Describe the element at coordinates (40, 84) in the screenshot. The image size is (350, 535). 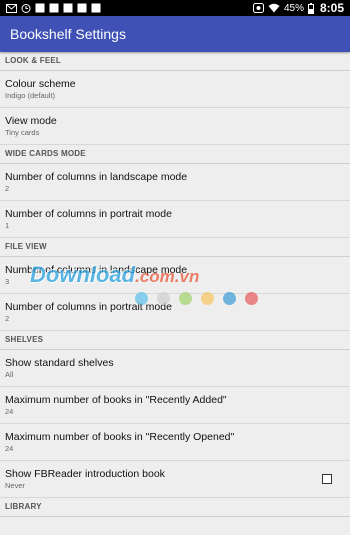
I see `setting-title: Colour scheme` at that location.